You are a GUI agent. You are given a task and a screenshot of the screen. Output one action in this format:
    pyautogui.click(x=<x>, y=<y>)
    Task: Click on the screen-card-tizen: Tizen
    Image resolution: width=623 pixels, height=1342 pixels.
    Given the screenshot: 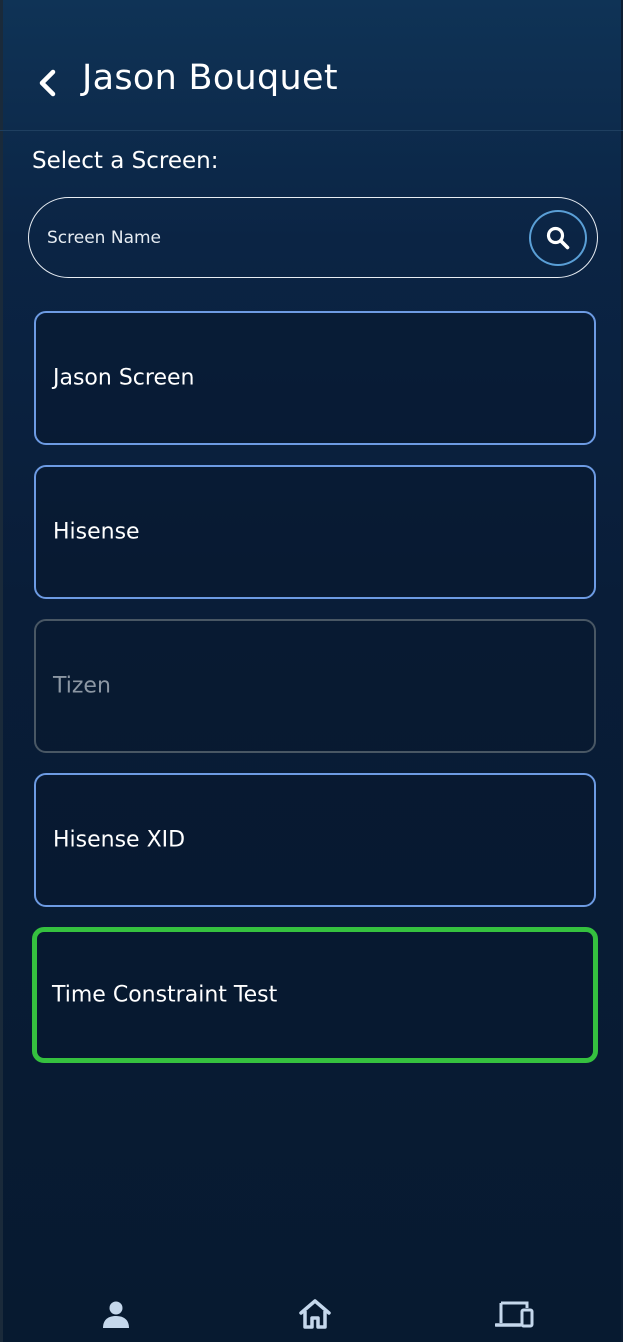 What is the action you would take?
    pyautogui.click(x=315, y=686)
    